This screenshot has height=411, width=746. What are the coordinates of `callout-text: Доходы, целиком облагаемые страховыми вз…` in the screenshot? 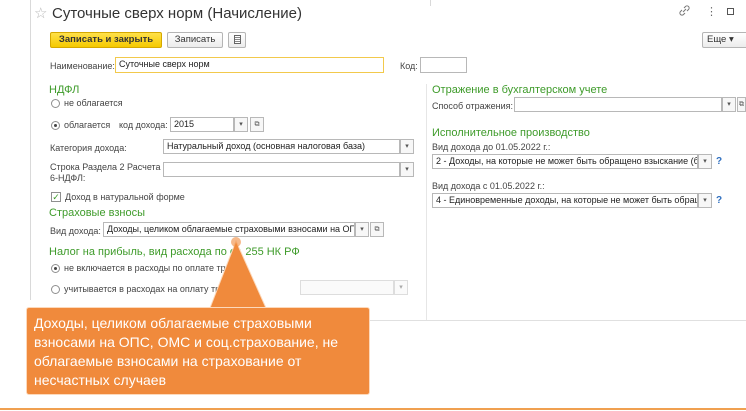 It's located at (186, 351).